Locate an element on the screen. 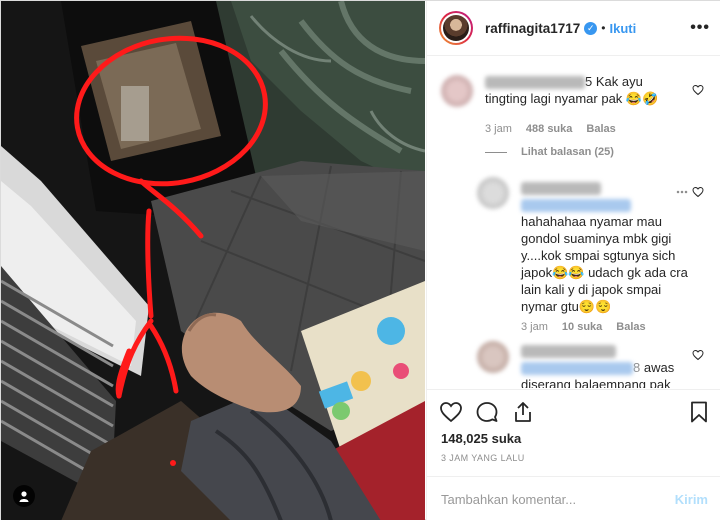  comment-item: 5 Kak ayu tingting lagi nyamar pak 😂🤣 is located at coordinates (602, 90).